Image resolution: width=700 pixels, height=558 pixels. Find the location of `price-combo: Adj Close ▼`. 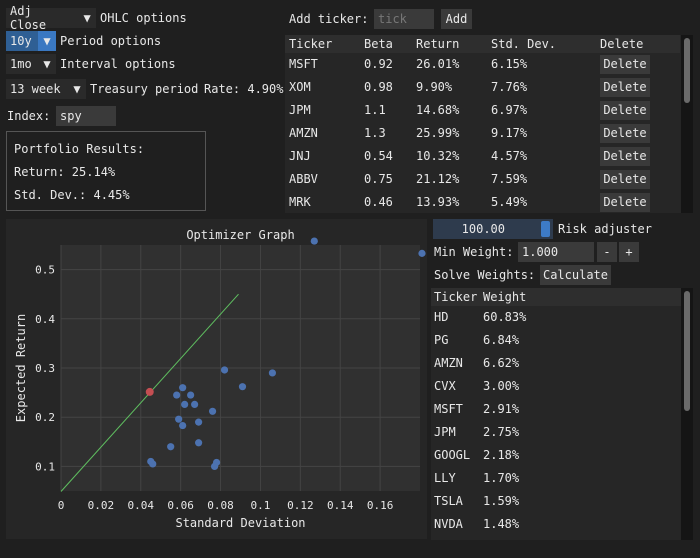

price-combo: Adj Close ▼ is located at coordinates (51, 18).